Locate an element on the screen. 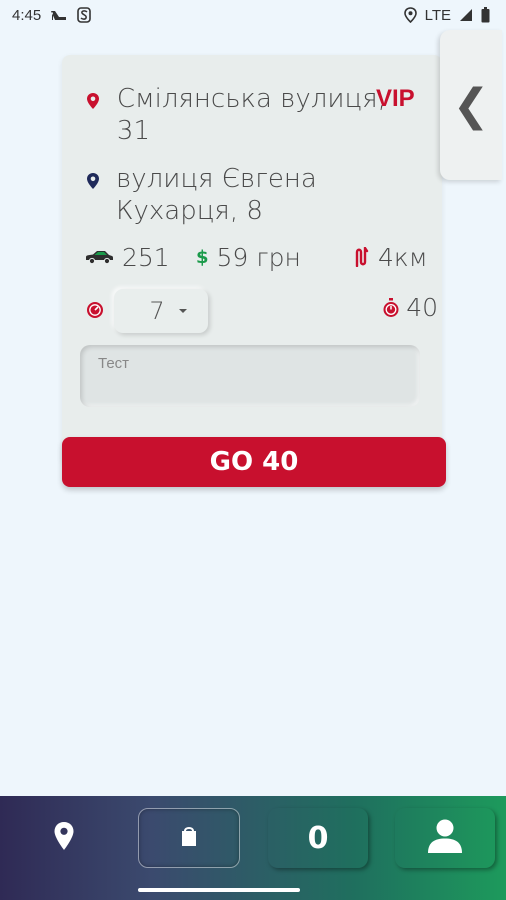 This screenshot has height=900, width=506. location-pin-icon is located at coordinates (64, 838).